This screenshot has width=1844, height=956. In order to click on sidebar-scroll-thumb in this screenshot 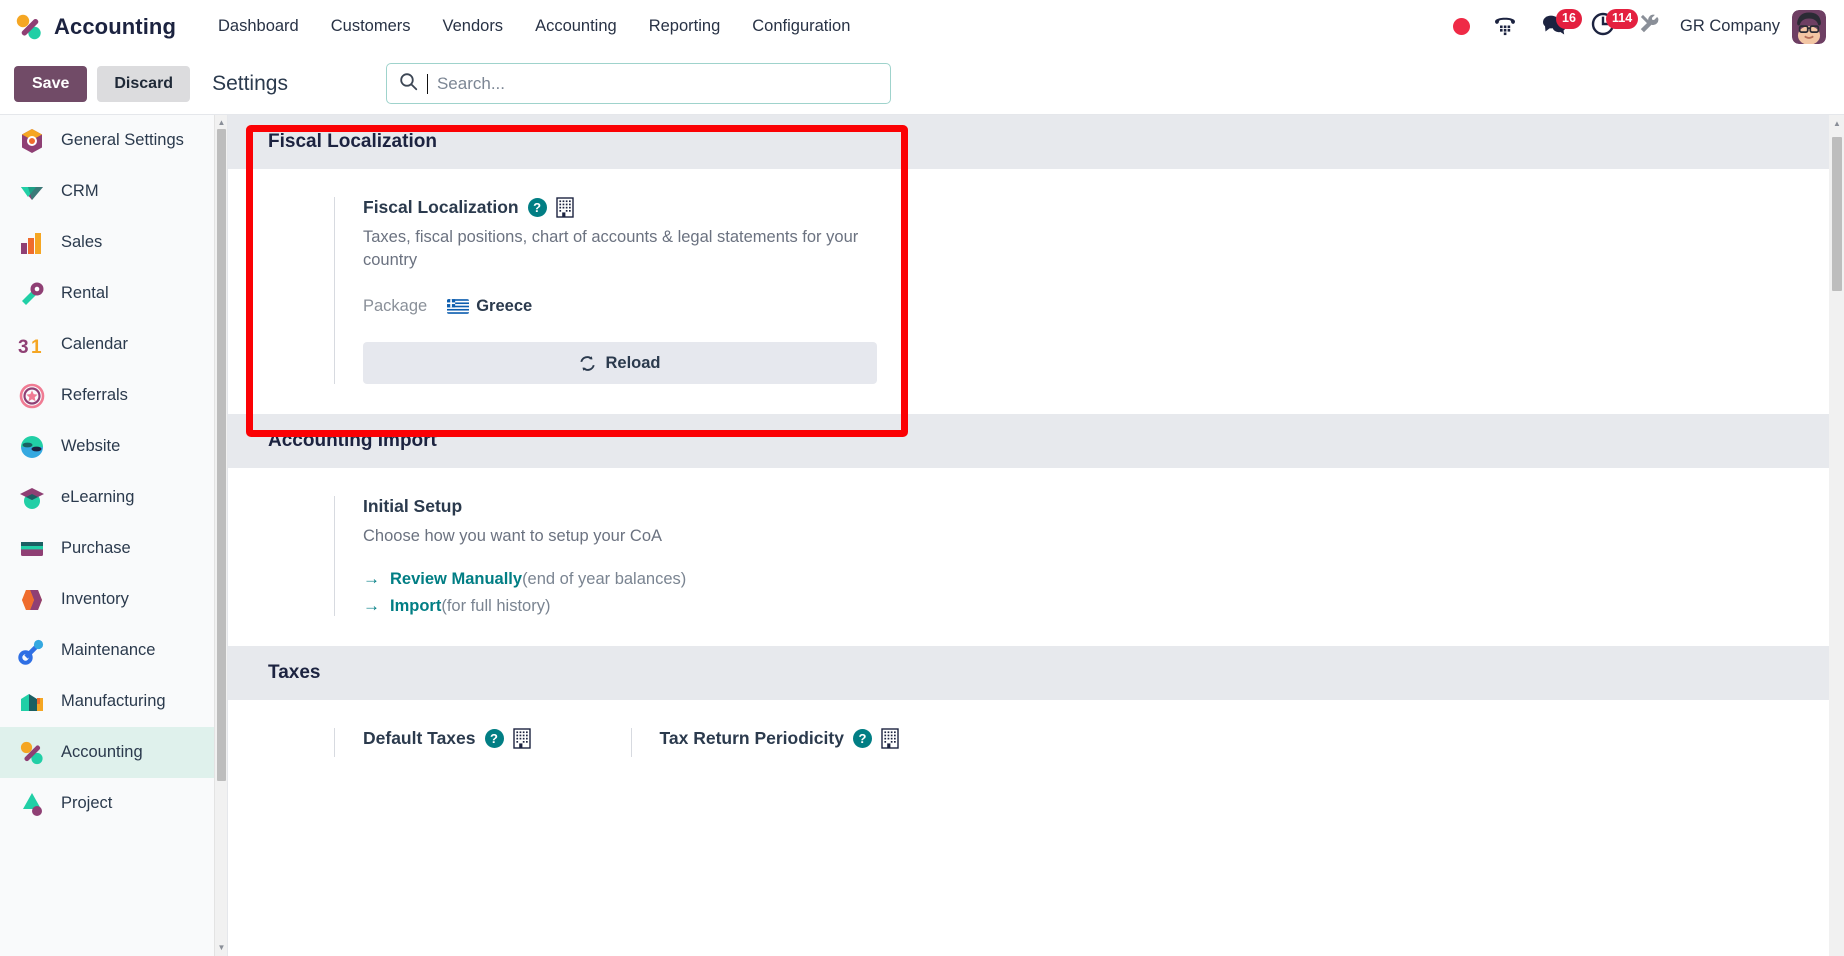, I will do `click(221, 455)`.